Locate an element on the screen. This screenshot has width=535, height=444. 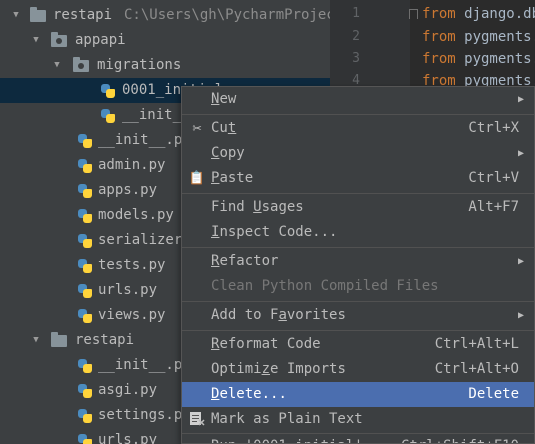
menu-item-paste: 📋 Paste Ctrl+V is located at coordinates (358, 178).